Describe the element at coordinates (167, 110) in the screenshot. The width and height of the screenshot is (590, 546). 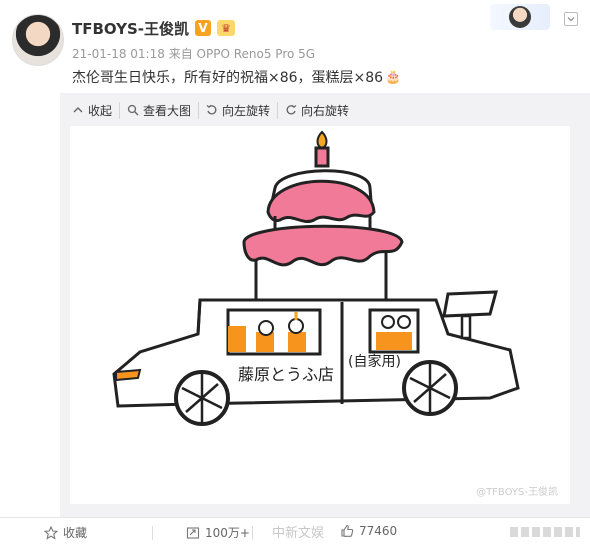
I see `view-large-label: 查看大图` at that location.